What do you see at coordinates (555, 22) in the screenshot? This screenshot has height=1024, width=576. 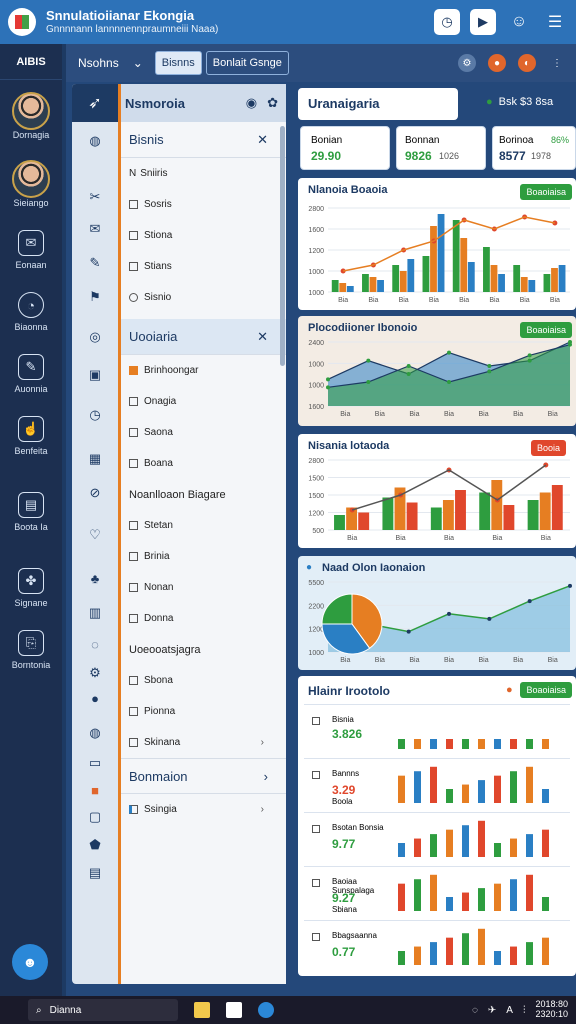 I see `menu-icon: ☰` at bounding box center [555, 22].